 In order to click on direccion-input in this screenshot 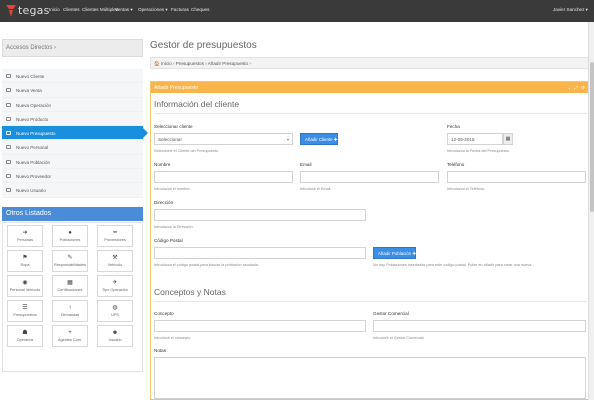, I will do `click(260, 215)`.